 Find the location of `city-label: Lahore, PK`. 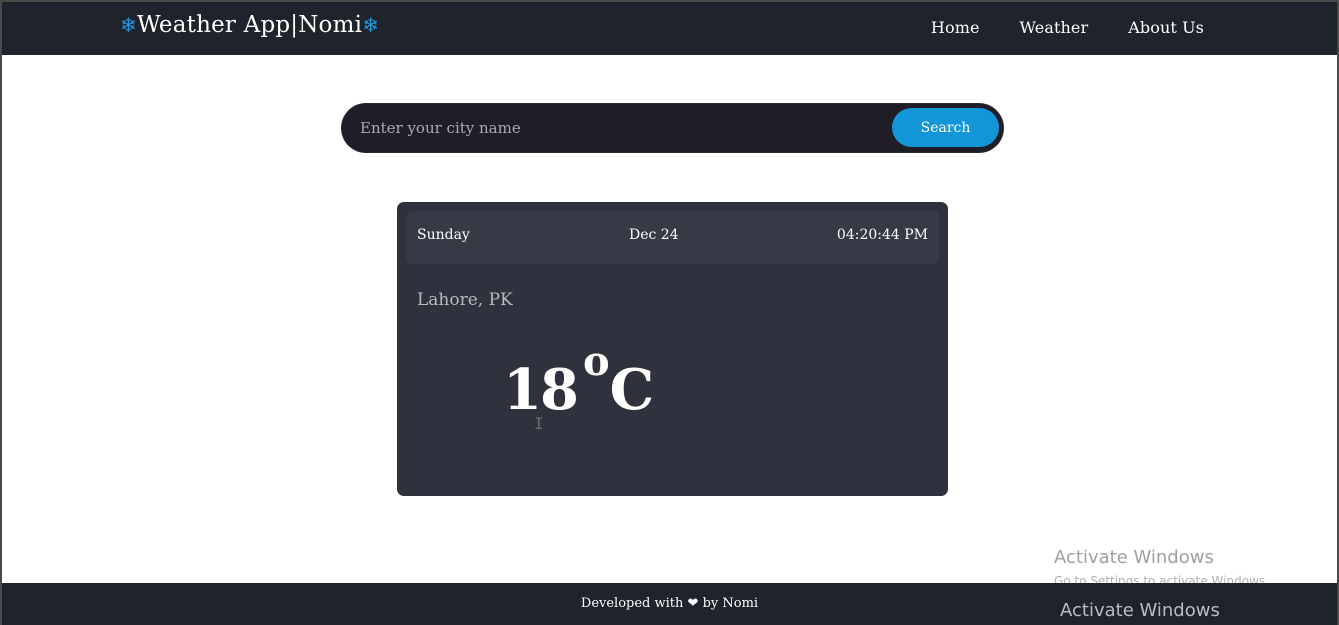

city-label: Lahore, PK is located at coordinates (465, 300).